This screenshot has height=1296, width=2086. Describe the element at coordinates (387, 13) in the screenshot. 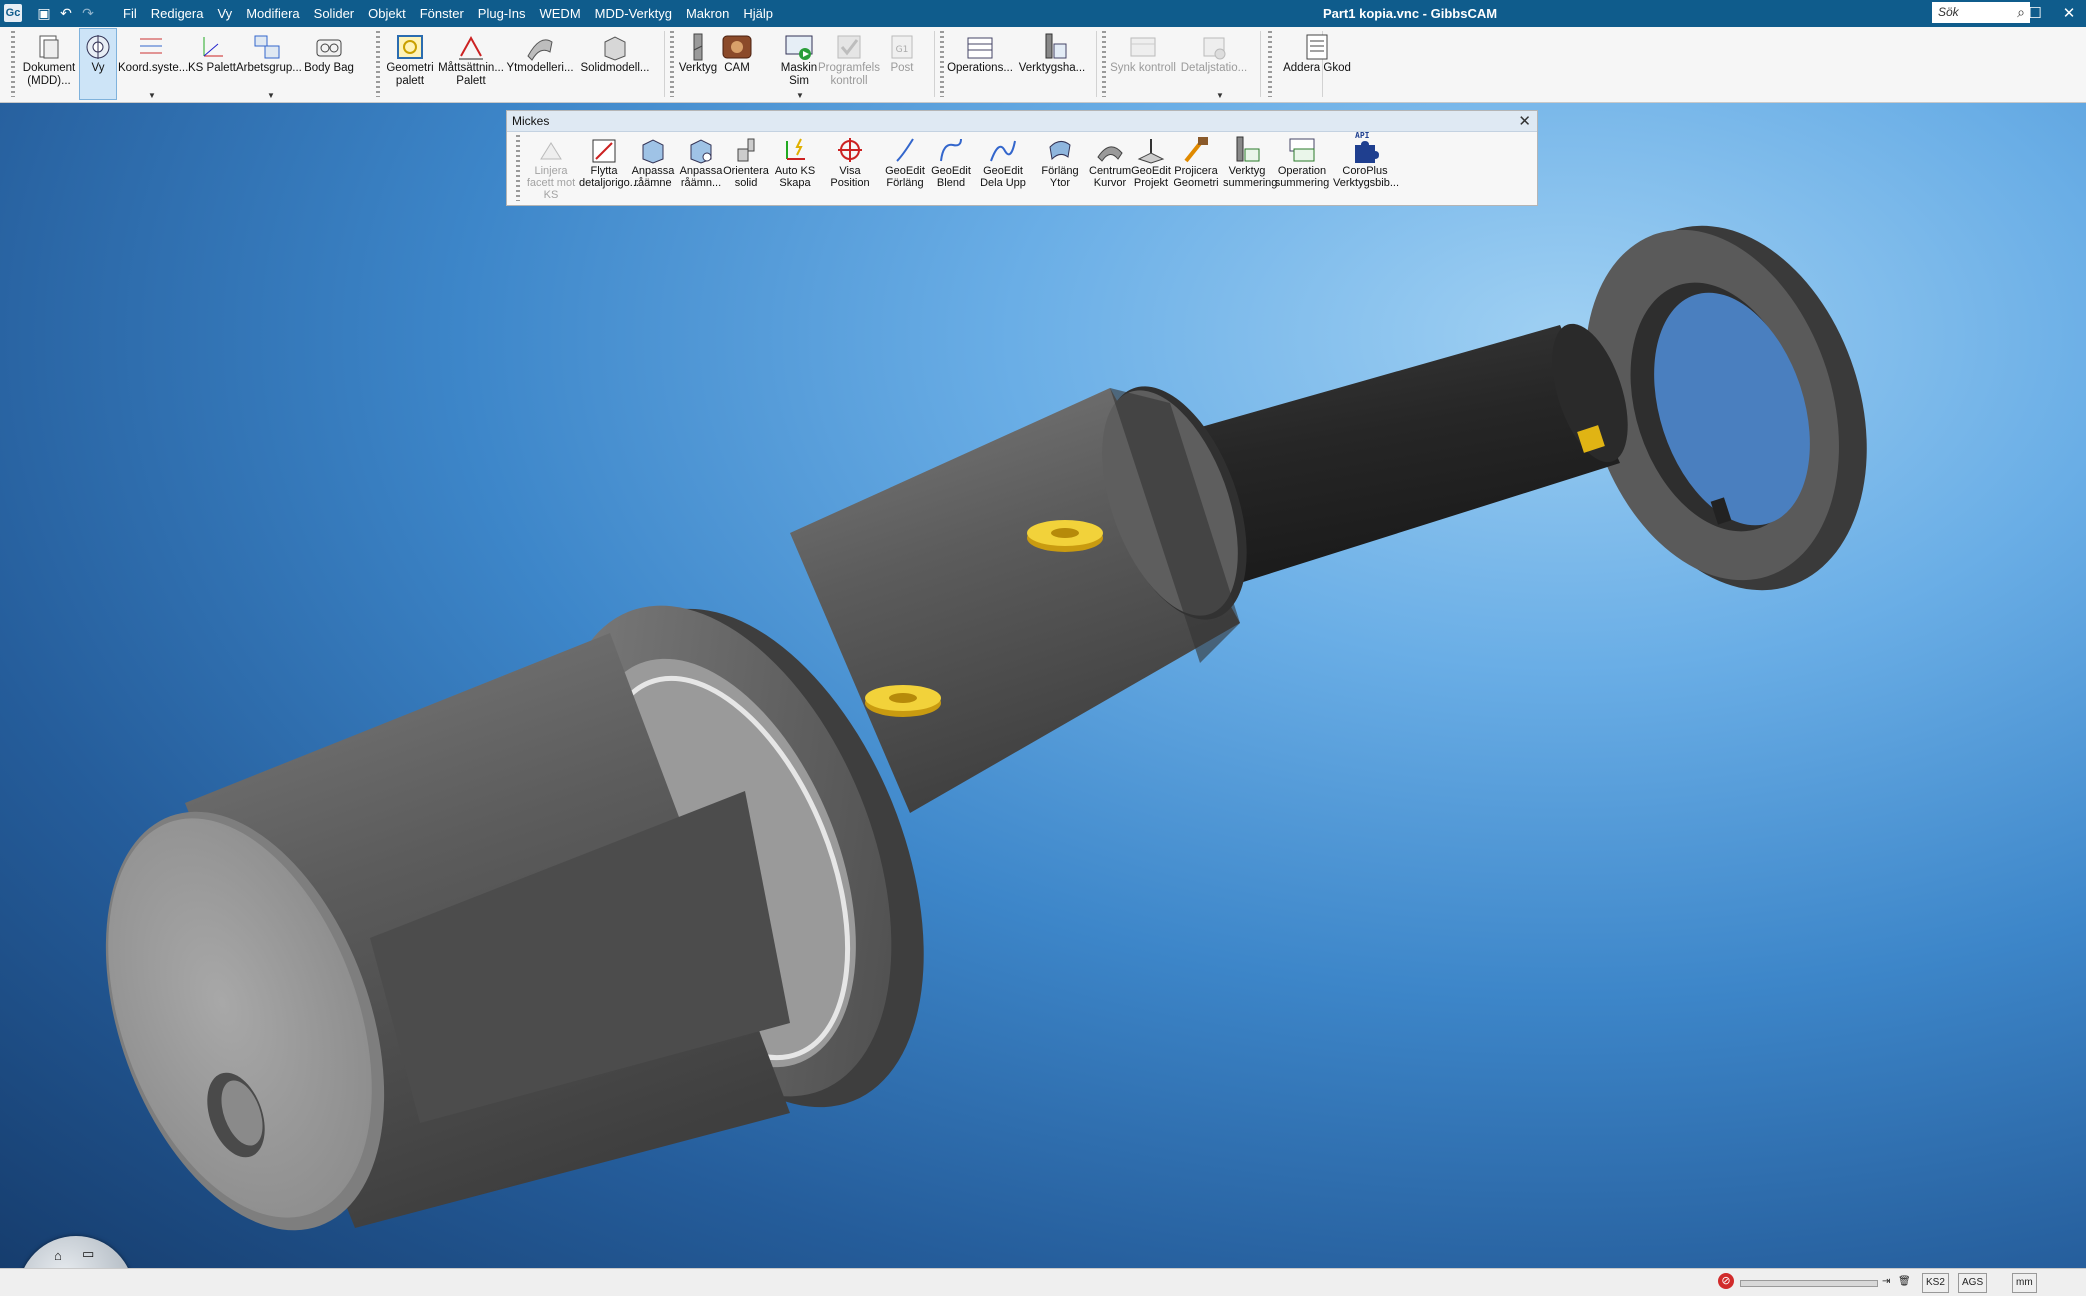

I see `menu-item: Objekt` at that location.